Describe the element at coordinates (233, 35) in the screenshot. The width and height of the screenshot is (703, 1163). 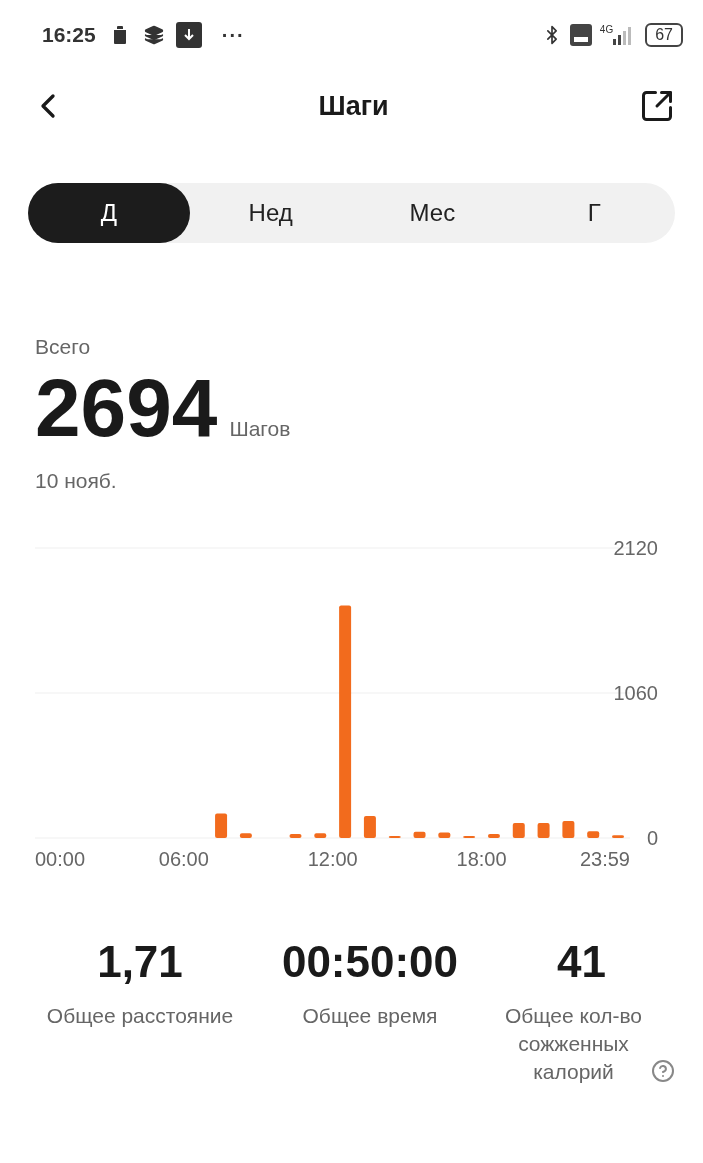
I see `more-indicator: ···` at that location.